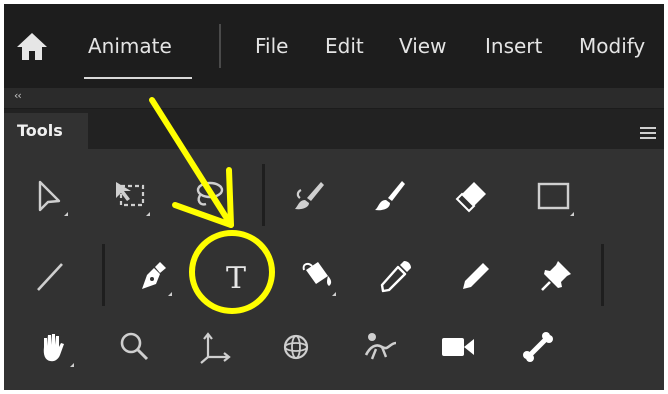  I want to click on eyedropper-tool-icon, so click(395, 277).